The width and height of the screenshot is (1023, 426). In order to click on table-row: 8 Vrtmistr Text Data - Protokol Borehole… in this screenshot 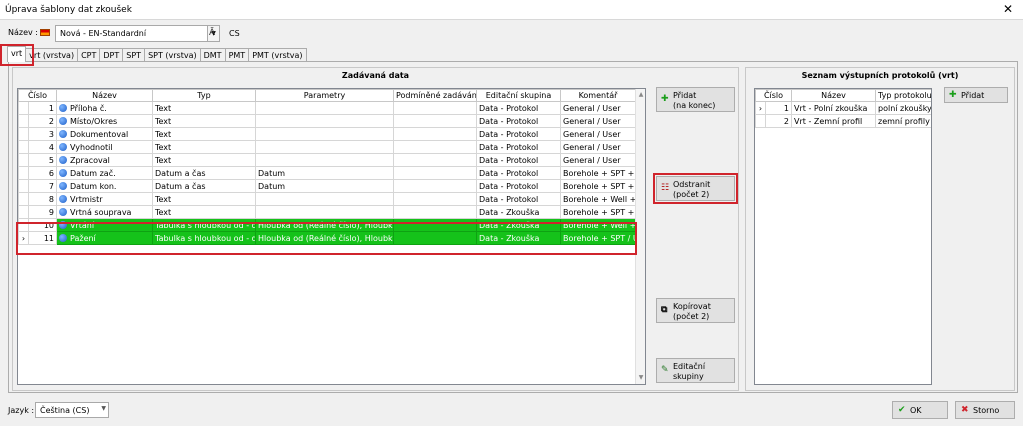, I will do `click(327, 199)`.